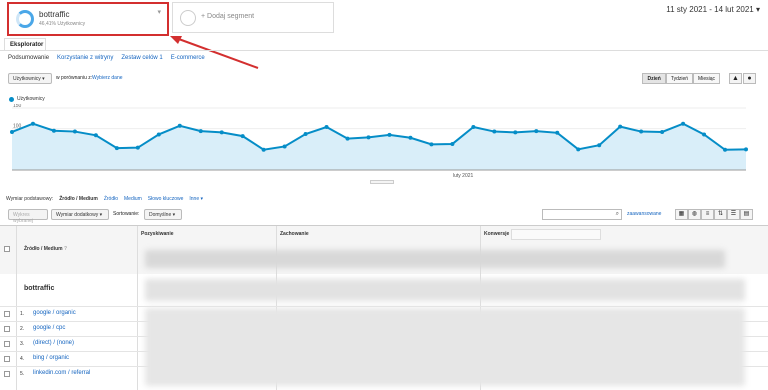  What do you see at coordinates (39, 288) in the screenshot?
I see `segment-row-label: bottraffic` at bounding box center [39, 288].